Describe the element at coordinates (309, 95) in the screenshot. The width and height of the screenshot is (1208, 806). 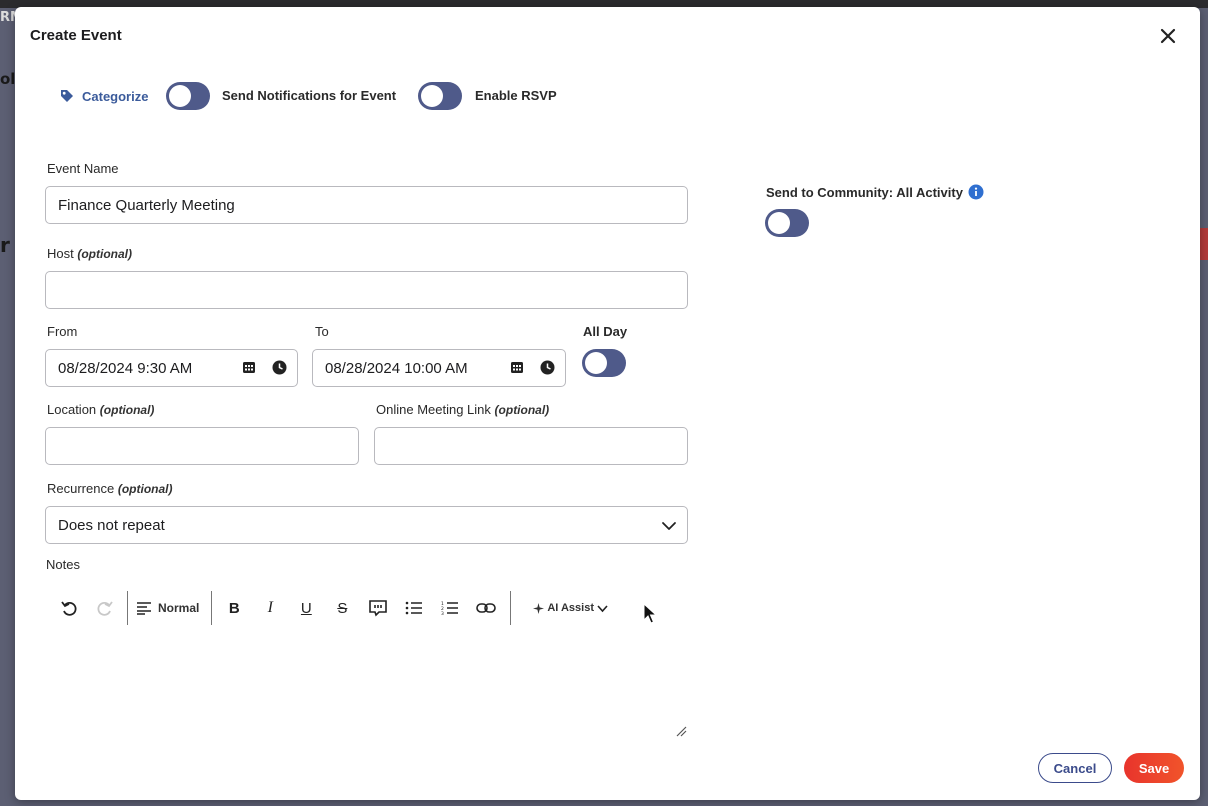
I see `send-notifications-label: Send Notifications for Event` at that location.